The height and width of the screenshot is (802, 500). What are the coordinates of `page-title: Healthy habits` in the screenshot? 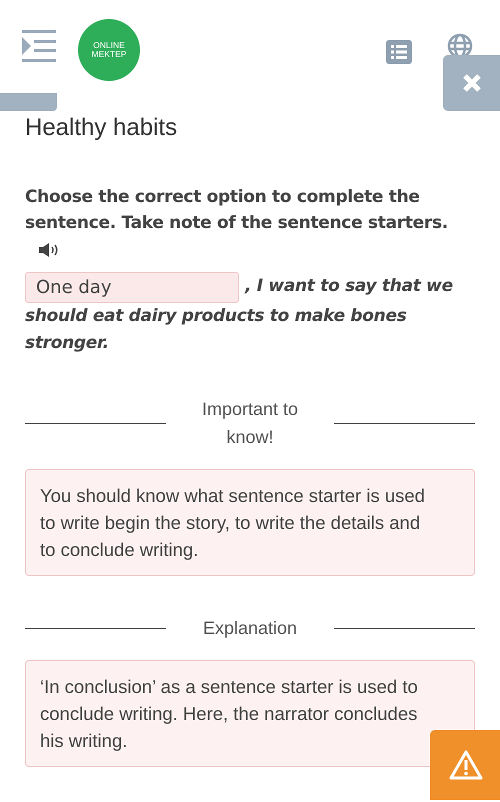 It's located at (101, 128).